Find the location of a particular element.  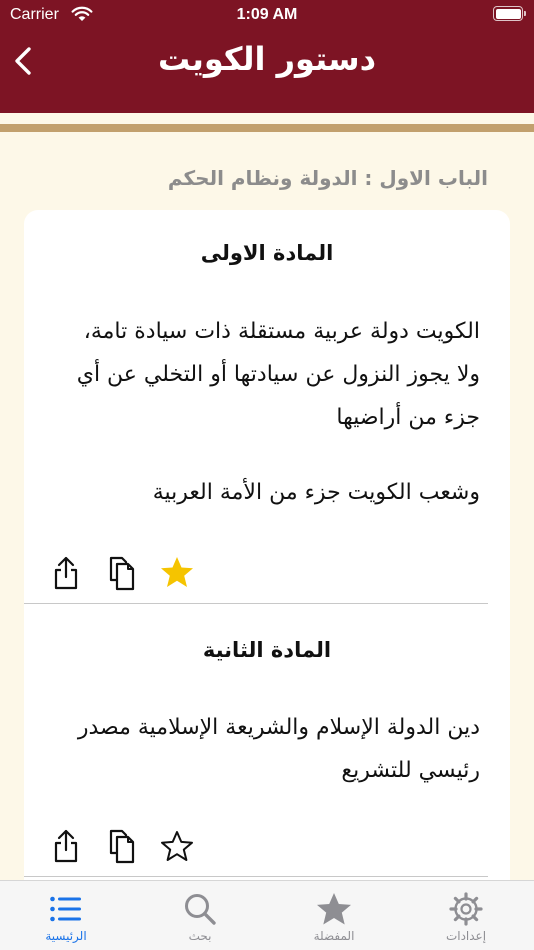

clock: 1:09 AM is located at coordinates (267, 14).